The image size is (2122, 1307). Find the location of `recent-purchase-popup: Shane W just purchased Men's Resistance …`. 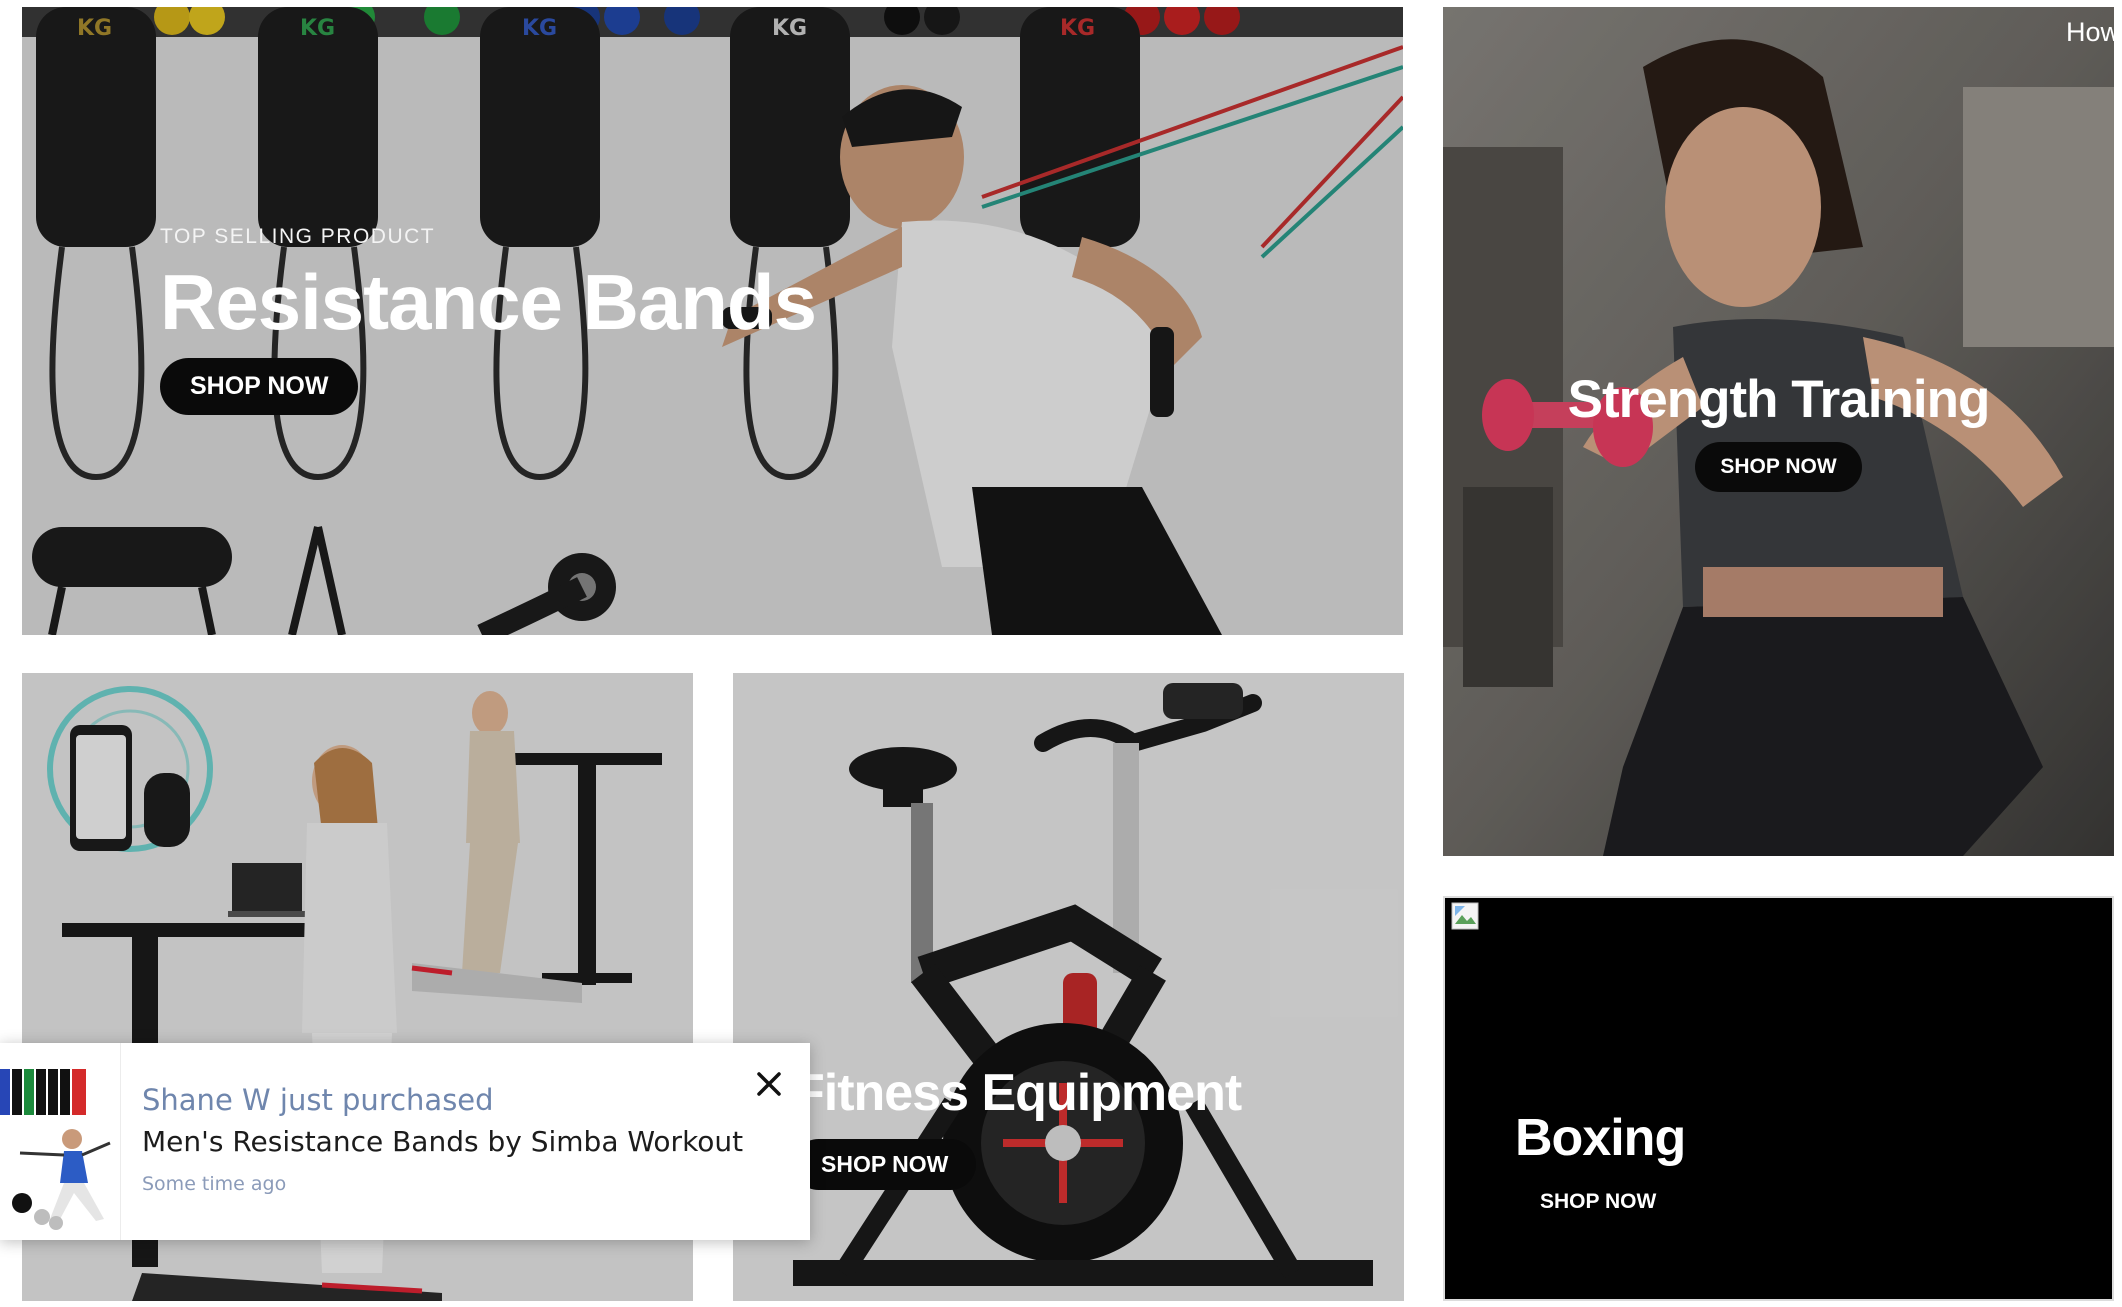

recent-purchase-popup: Shane W just purchased Men's Resistance … is located at coordinates (405, 1141).